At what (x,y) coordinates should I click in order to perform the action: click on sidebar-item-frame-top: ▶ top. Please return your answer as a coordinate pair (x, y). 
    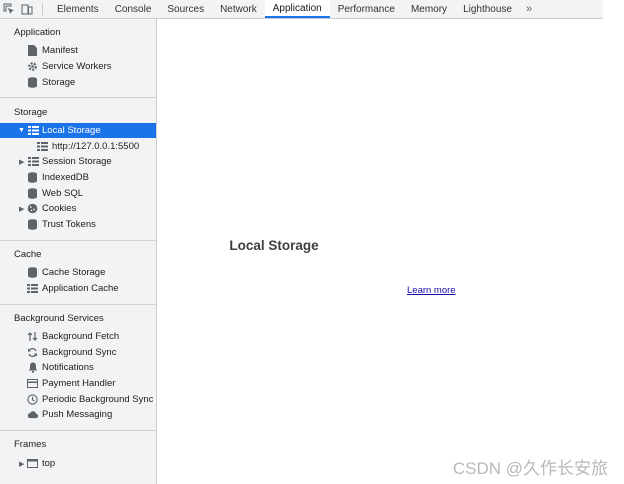
    Looking at the image, I should click on (78, 463).